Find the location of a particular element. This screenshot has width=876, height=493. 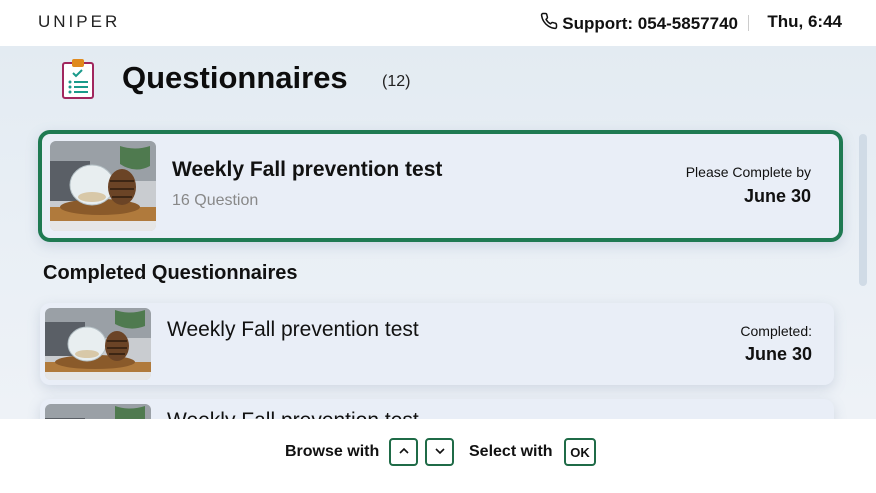

browse-hint: Browse with is located at coordinates (332, 451).